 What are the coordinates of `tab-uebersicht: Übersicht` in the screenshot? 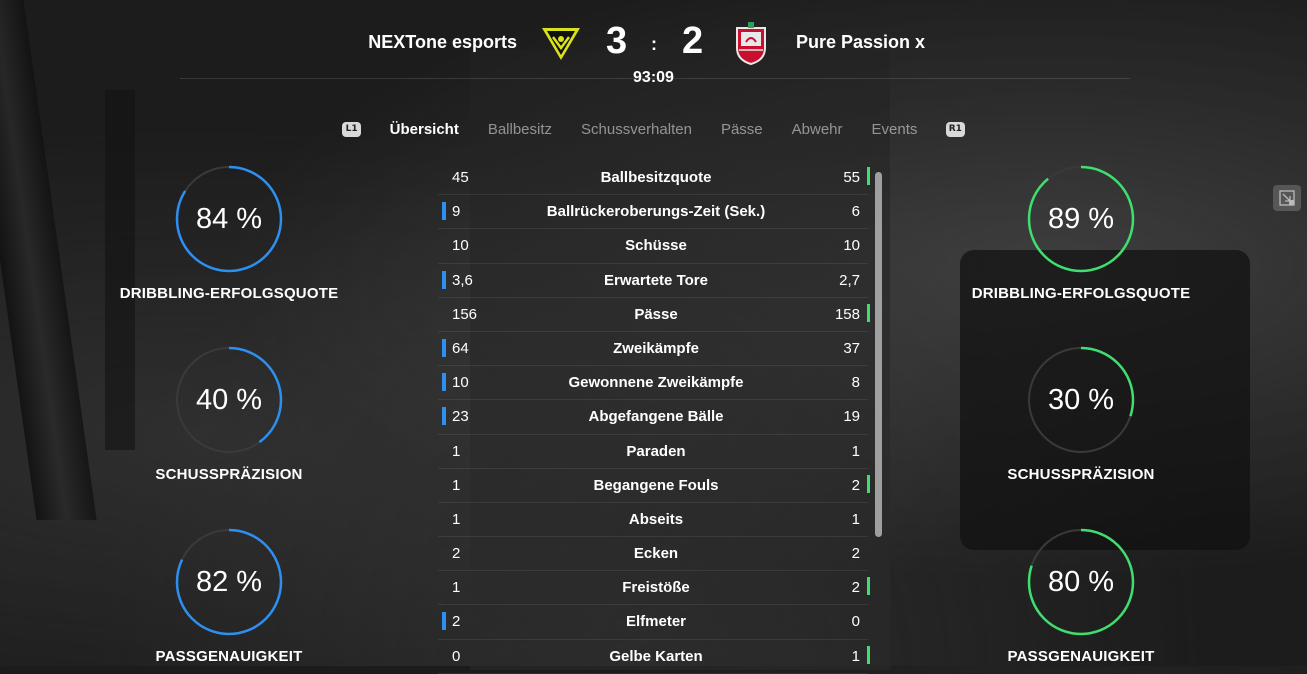 It's located at (424, 129).